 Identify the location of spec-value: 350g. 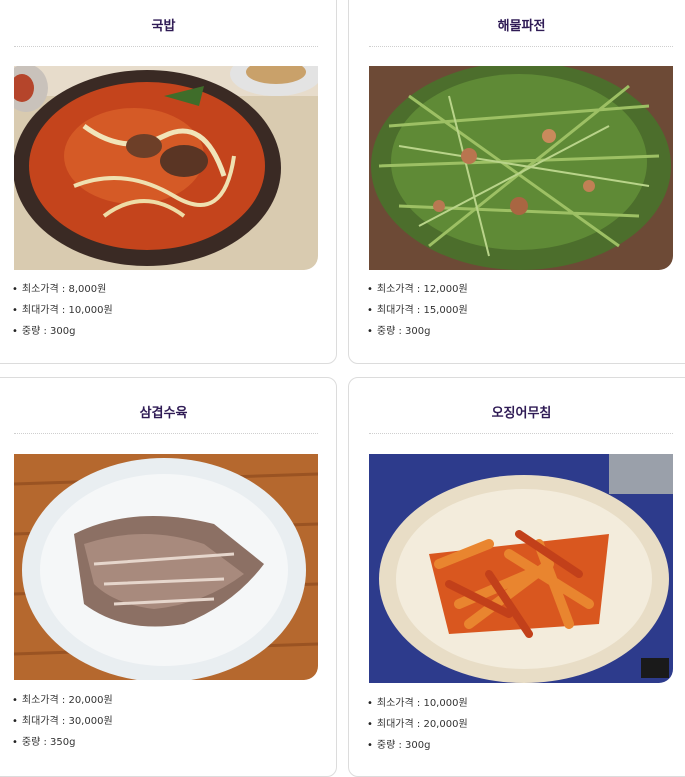
(63, 742).